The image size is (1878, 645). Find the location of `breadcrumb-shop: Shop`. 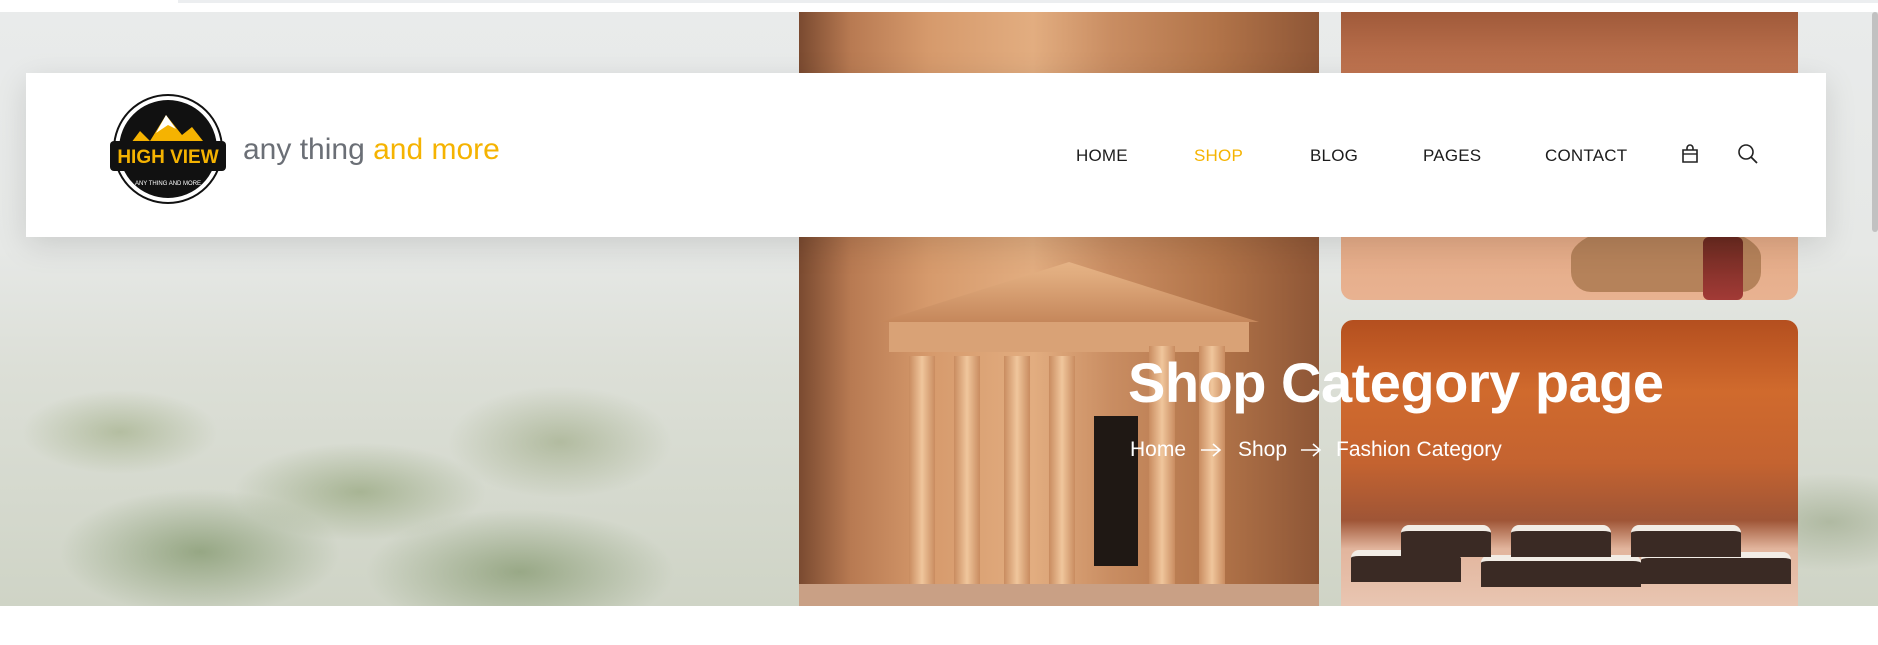

breadcrumb-shop: Shop is located at coordinates (1262, 450).